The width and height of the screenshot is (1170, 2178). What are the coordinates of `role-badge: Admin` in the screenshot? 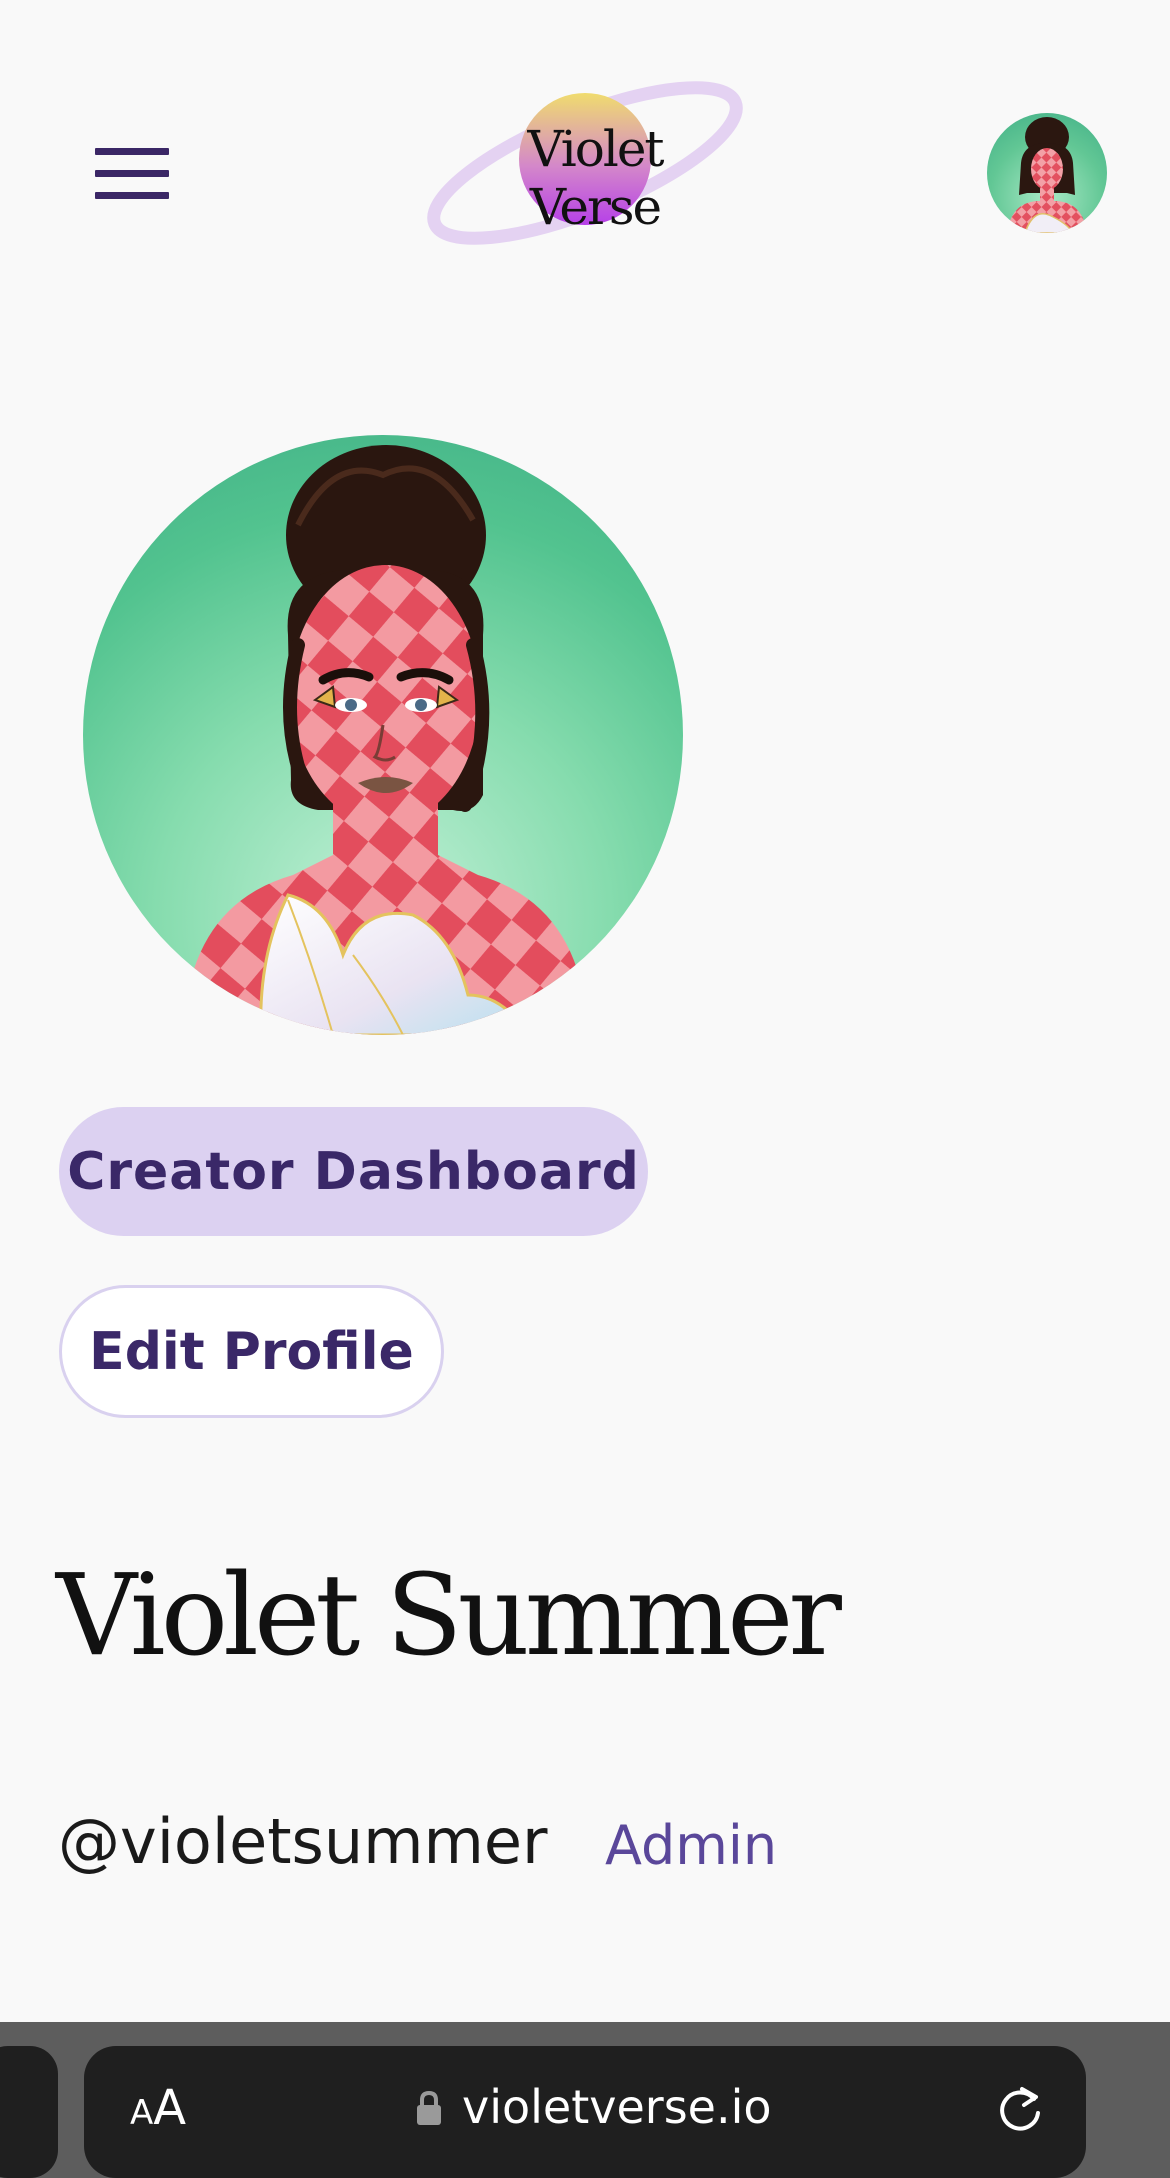 It's located at (691, 1845).